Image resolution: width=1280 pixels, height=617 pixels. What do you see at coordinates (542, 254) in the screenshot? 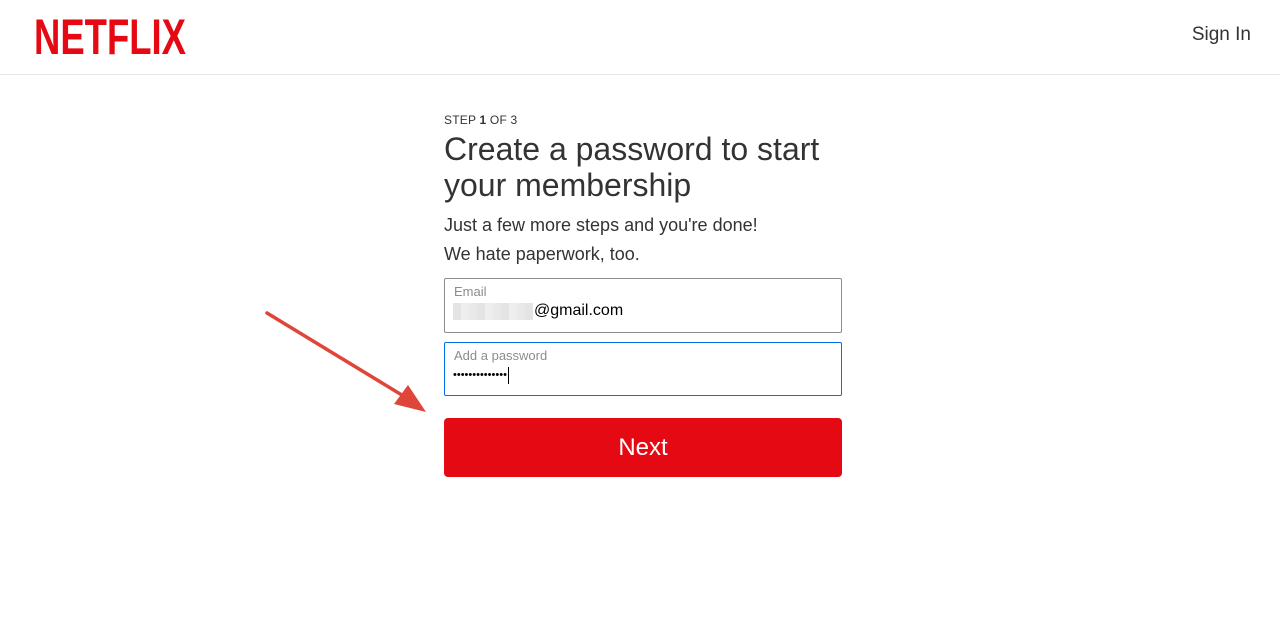
I see `subtitle-paperwork: We hate paperwork, too.` at bounding box center [542, 254].